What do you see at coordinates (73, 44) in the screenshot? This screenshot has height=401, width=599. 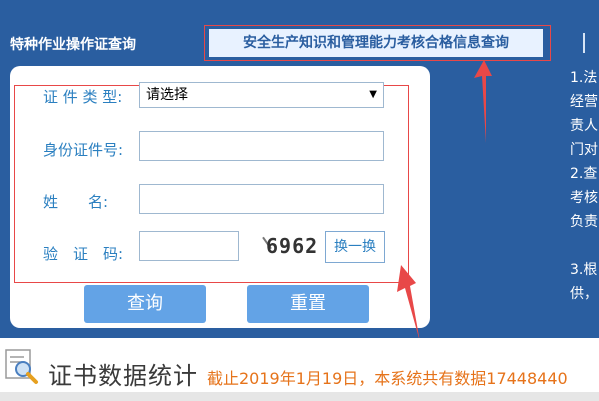 I see `tab-special-operation-query: 特种作业操作证查询` at bounding box center [73, 44].